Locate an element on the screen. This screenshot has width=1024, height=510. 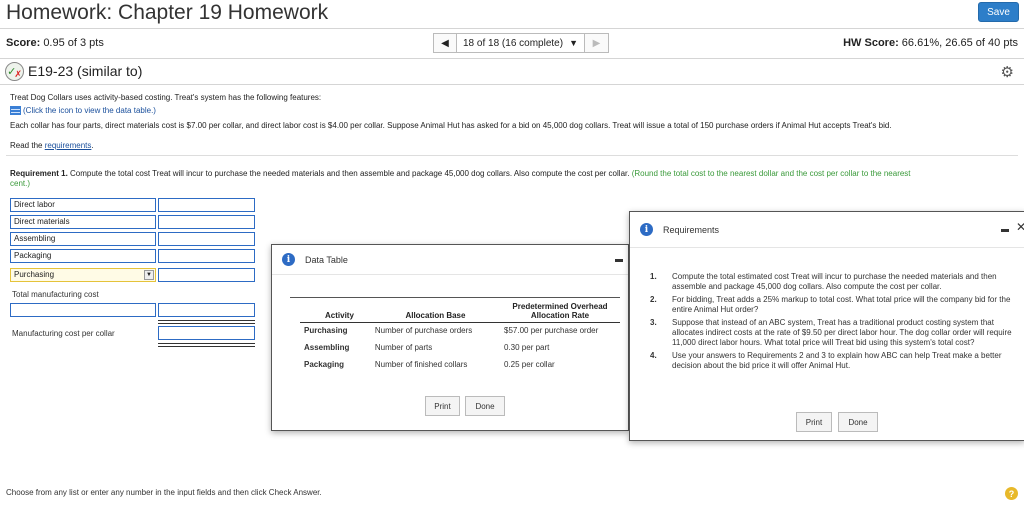
question-select: 18 of 18 (16 complete) ▼ is located at coordinates (521, 43).